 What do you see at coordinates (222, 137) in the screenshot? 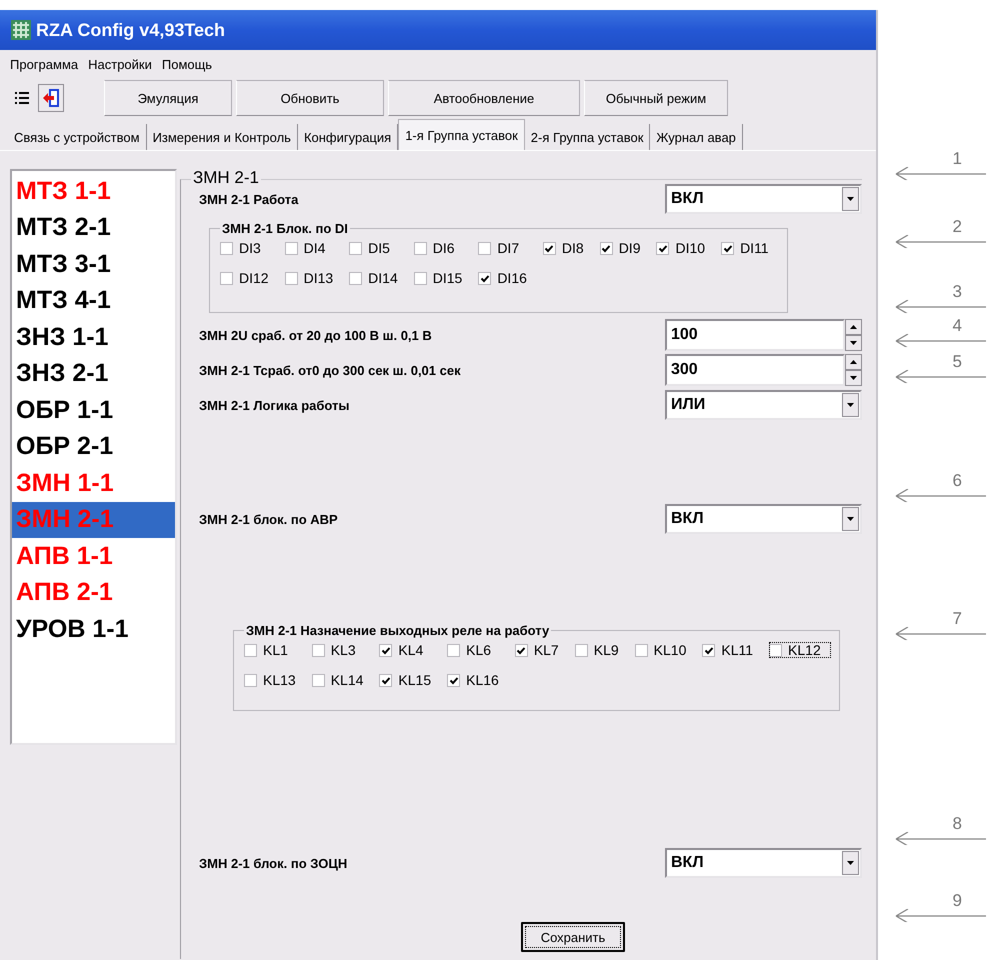
I see `tab: Измерения и Контроль` at bounding box center [222, 137].